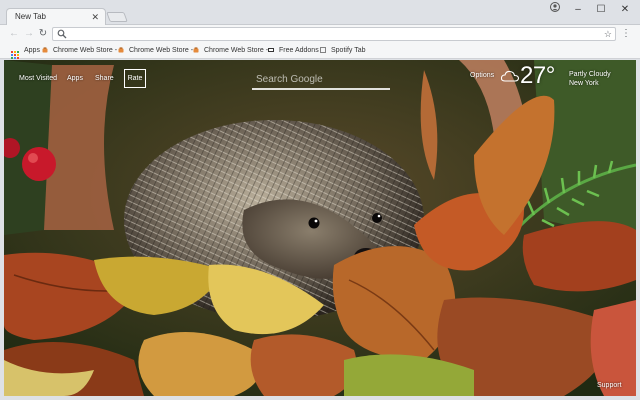  What do you see at coordinates (625, 10) in the screenshot?
I see `close-window-button: ✕` at bounding box center [625, 10].